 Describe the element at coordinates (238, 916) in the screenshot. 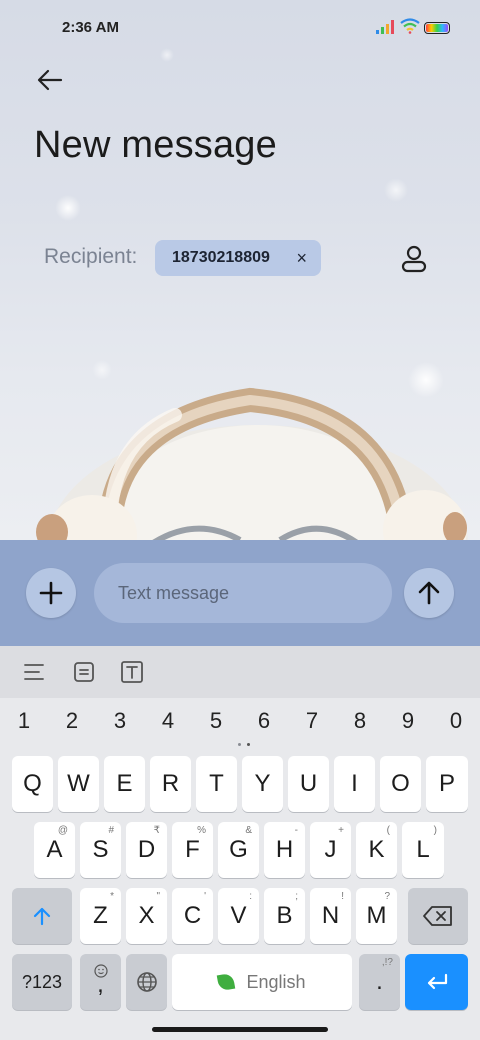

I see `key-v: :V` at that location.